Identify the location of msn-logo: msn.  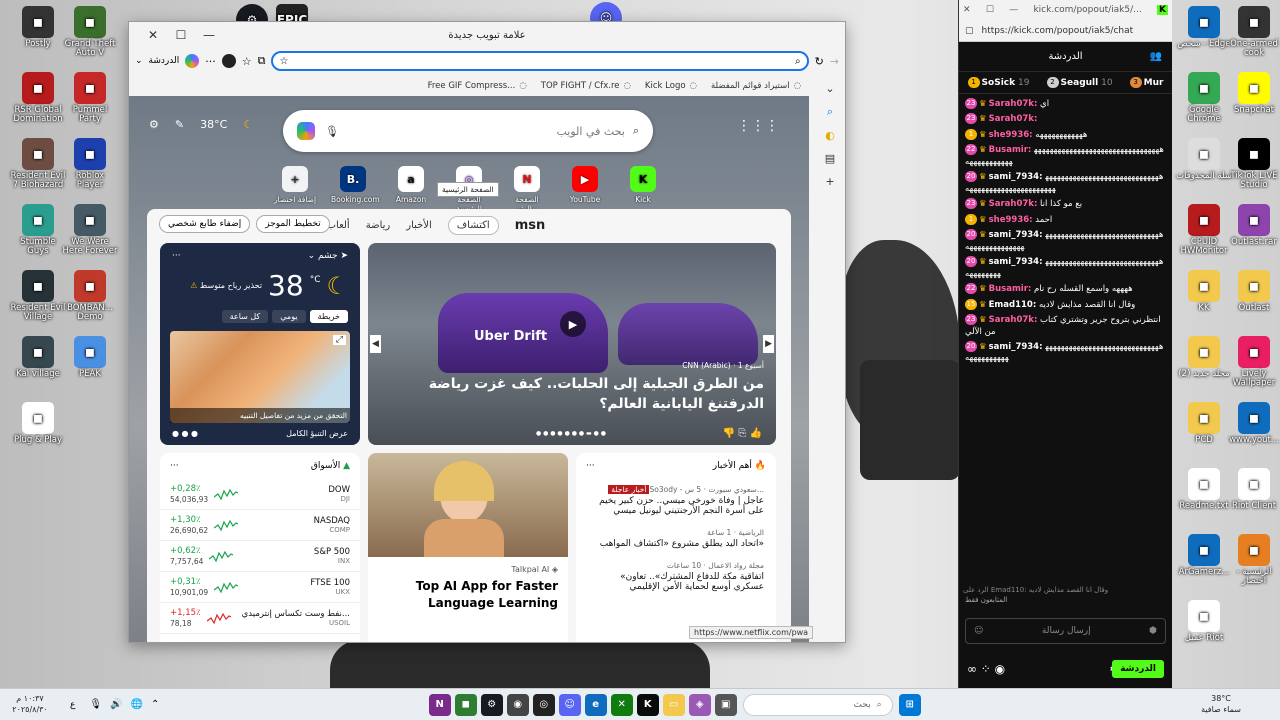
(530, 225).